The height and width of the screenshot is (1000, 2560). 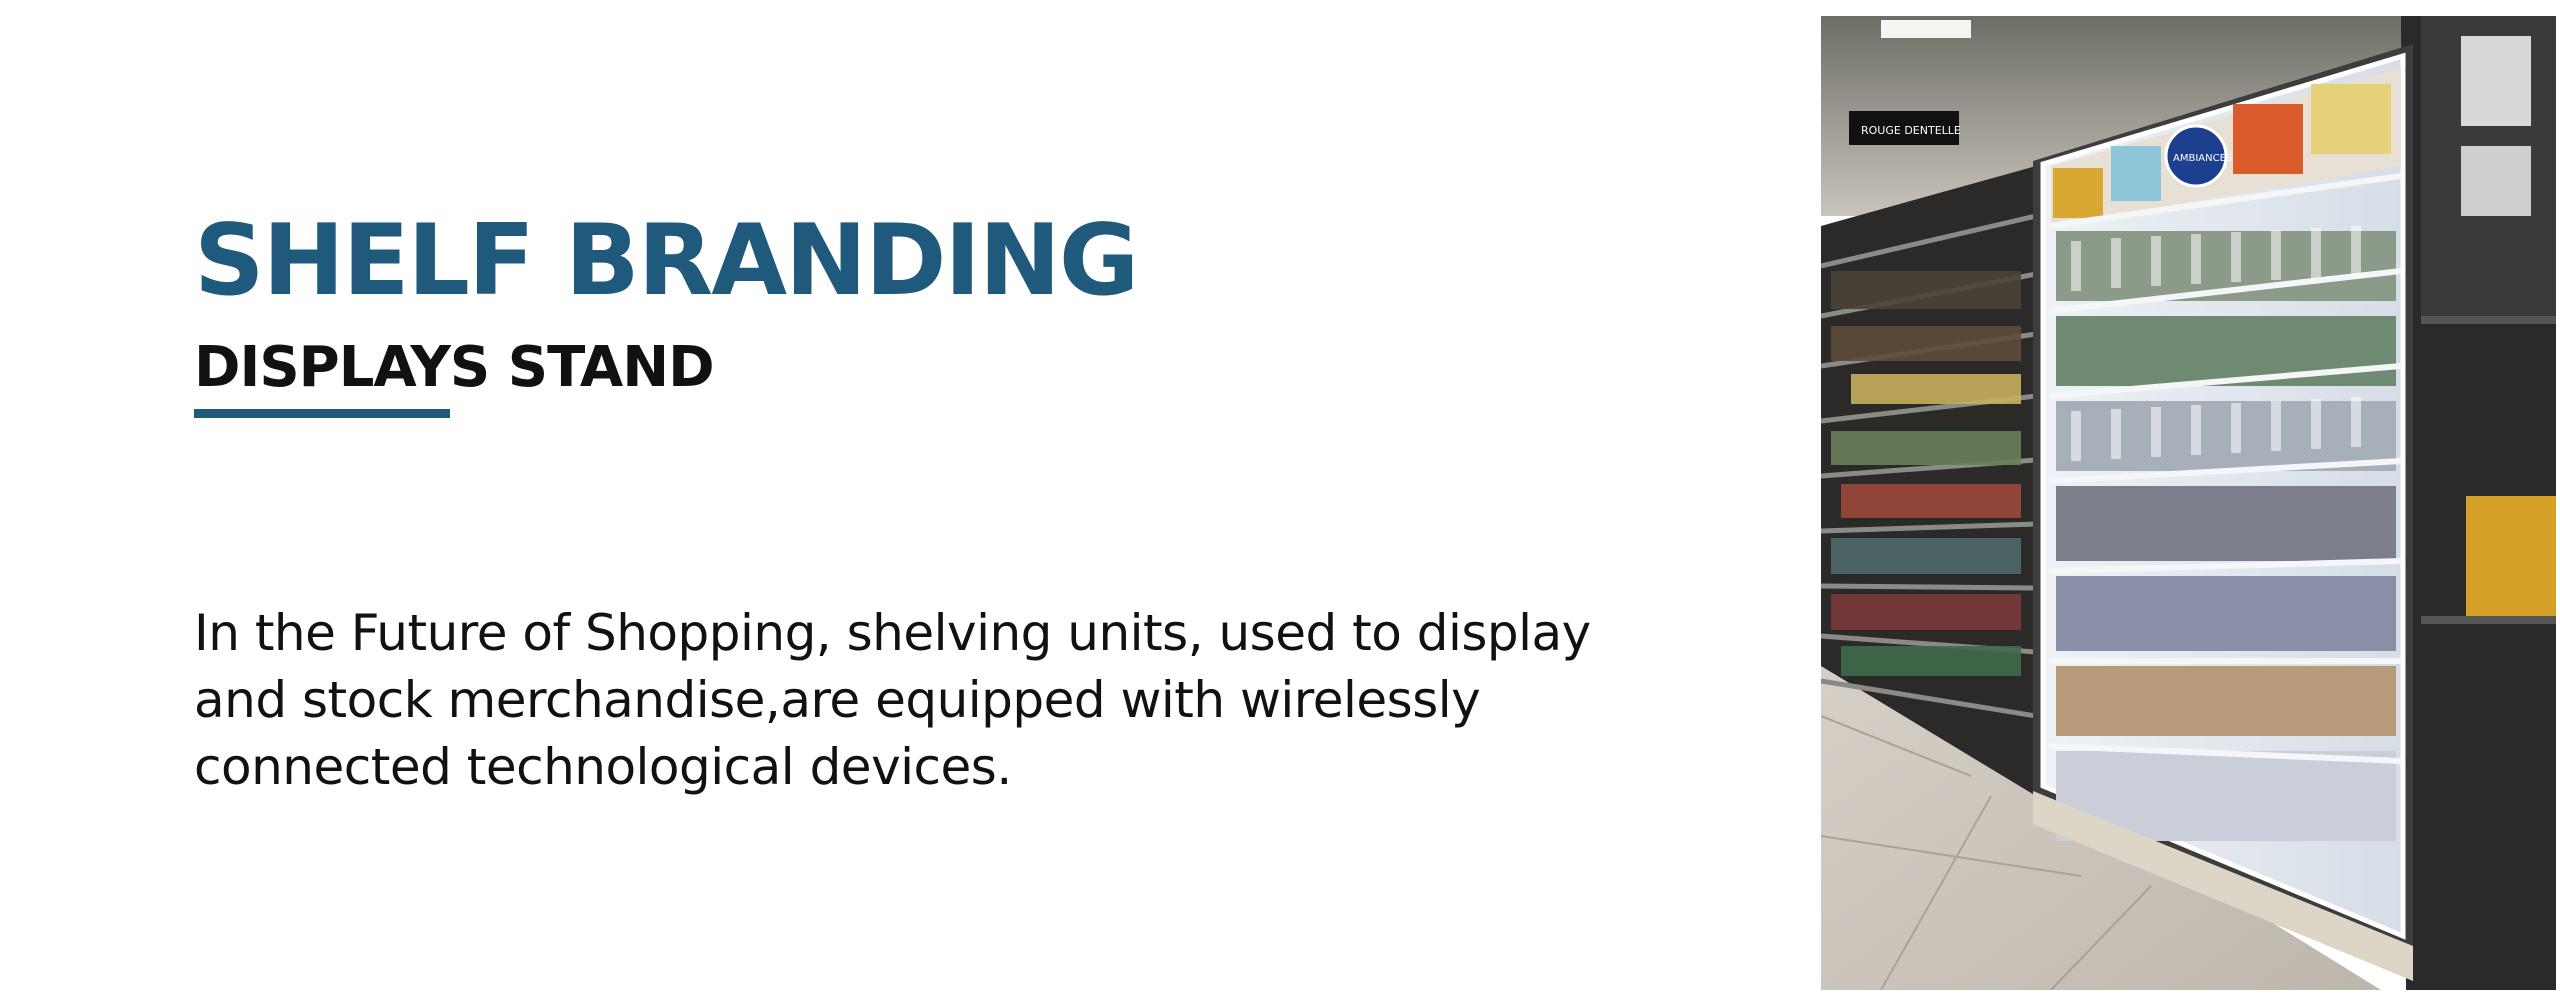 What do you see at coordinates (2202, 158) in the screenshot?
I see `display-sign-text: AMBIANCES` at bounding box center [2202, 158].